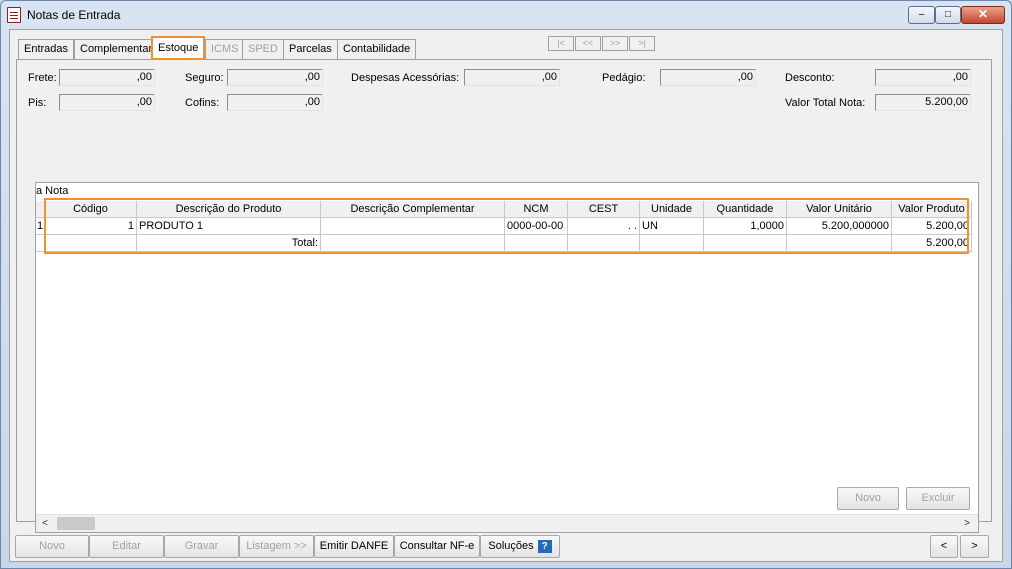 The height and width of the screenshot is (569, 1012). Describe the element at coordinates (604, 209) in the screenshot. I see `col-header-cest: CEST` at that location.